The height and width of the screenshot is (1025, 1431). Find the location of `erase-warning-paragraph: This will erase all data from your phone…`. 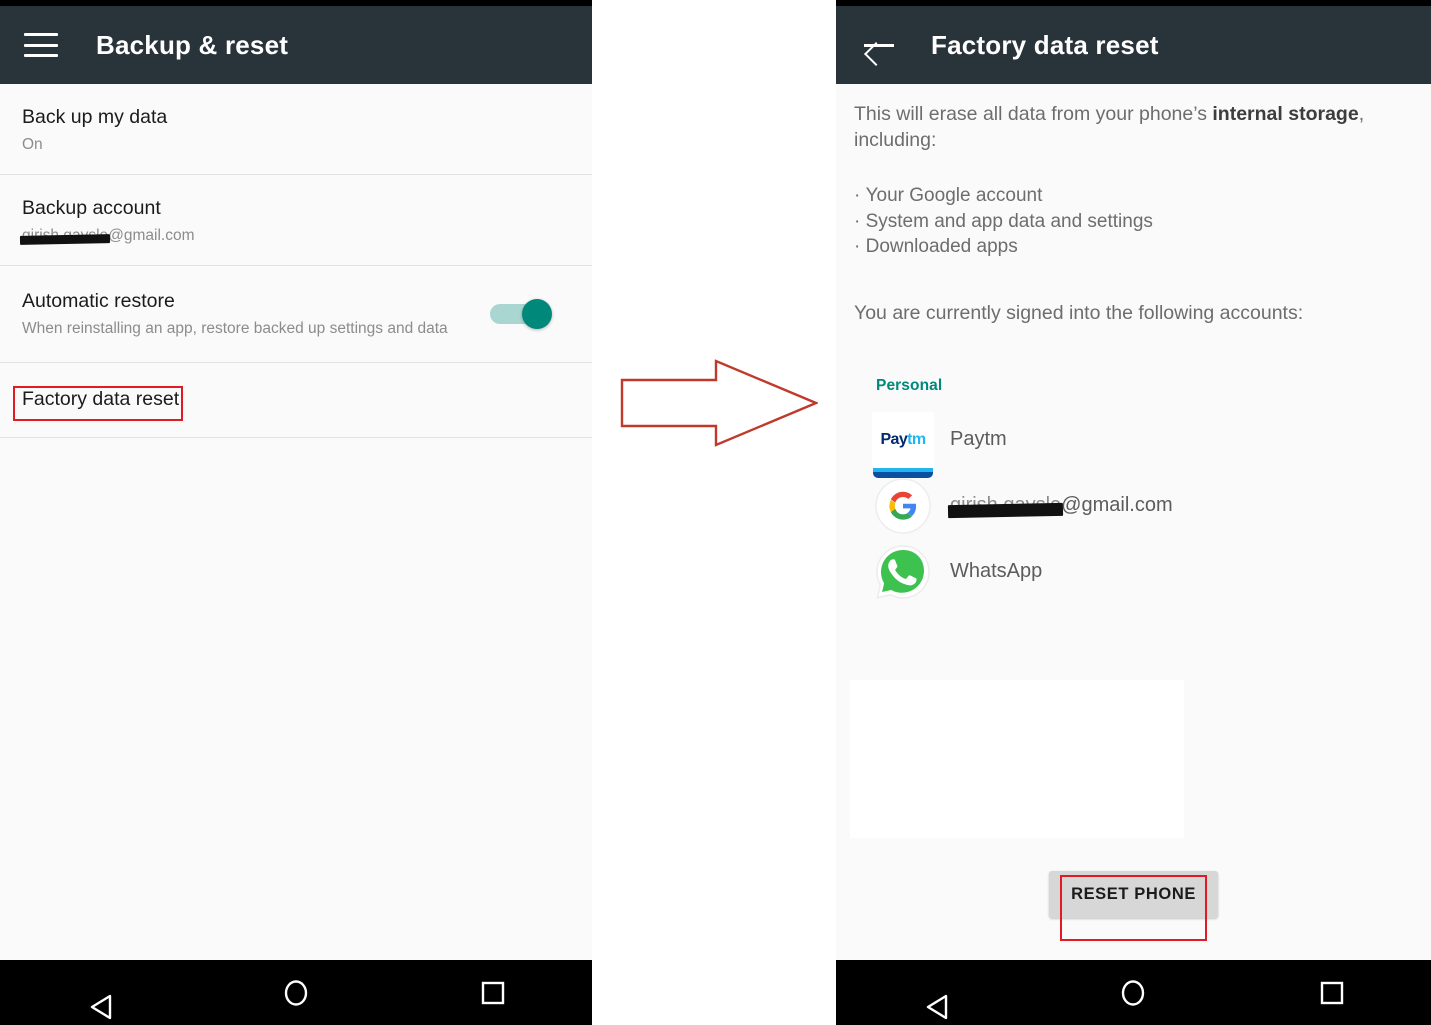

erase-warning-paragraph: This will erase all data from your phone… is located at coordinates (1133, 118).